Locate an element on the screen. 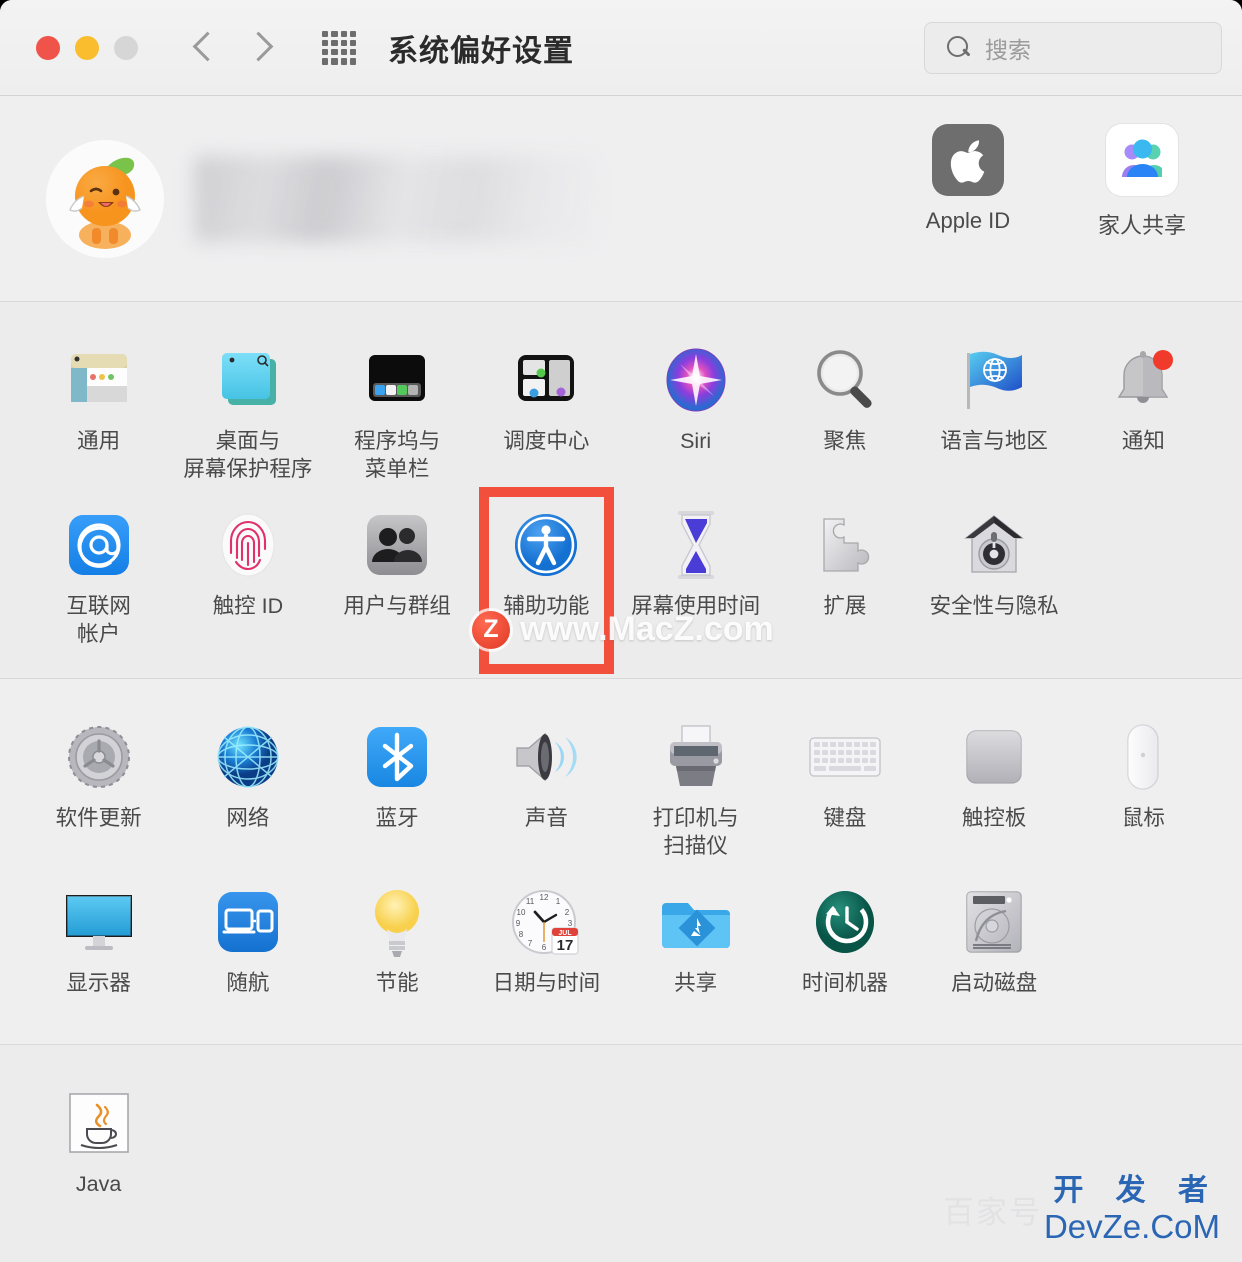 Image resolution: width=1242 pixels, height=1262 pixels. pref-time-machine: 时间机器 is located at coordinates (844, 949).